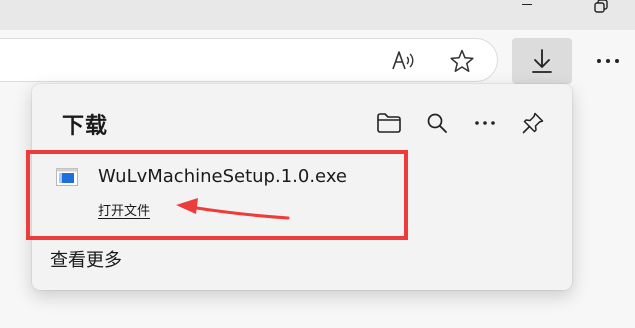 Image resolution: width=635 pixels, height=328 pixels. I want to click on restore-button, so click(601, 15).